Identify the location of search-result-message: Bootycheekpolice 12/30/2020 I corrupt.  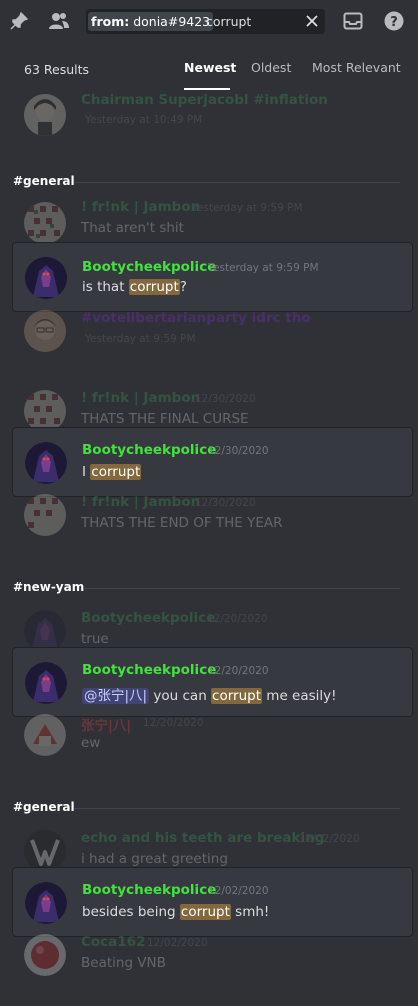
(212, 462).